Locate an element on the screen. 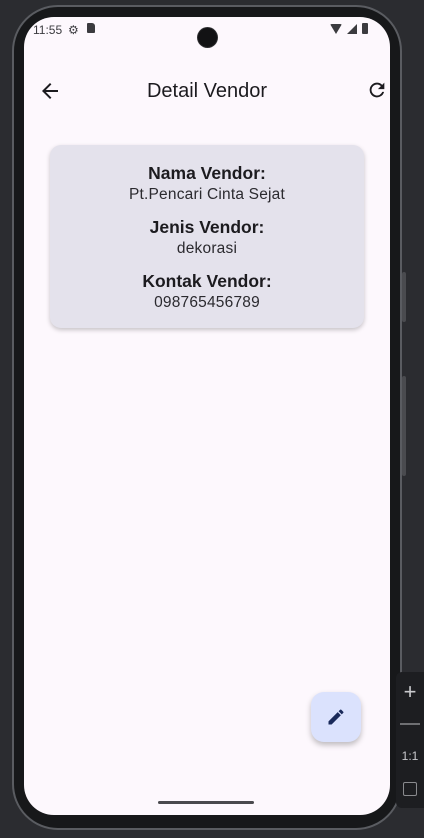 The height and width of the screenshot is (838, 424). vendor-contact-value: 098765456789 is located at coordinates (207, 302).